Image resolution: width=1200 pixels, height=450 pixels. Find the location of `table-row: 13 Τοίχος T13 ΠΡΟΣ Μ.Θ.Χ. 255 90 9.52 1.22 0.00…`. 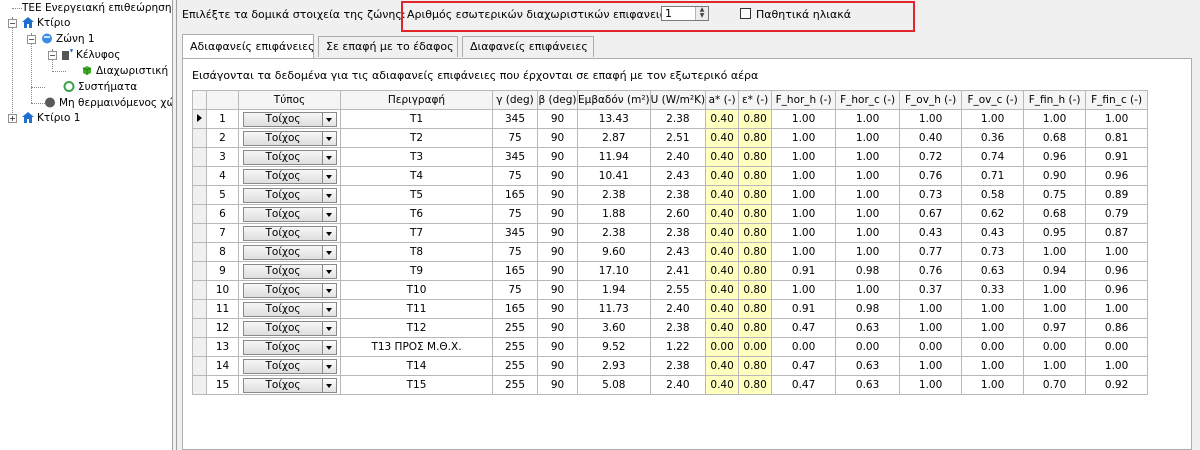

table-row: 13 Τοίχος T13 ΠΡΟΣ Μ.Θ.Χ. 255 90 9.52 1.22 0.00… is located at coordinates (670, 347).